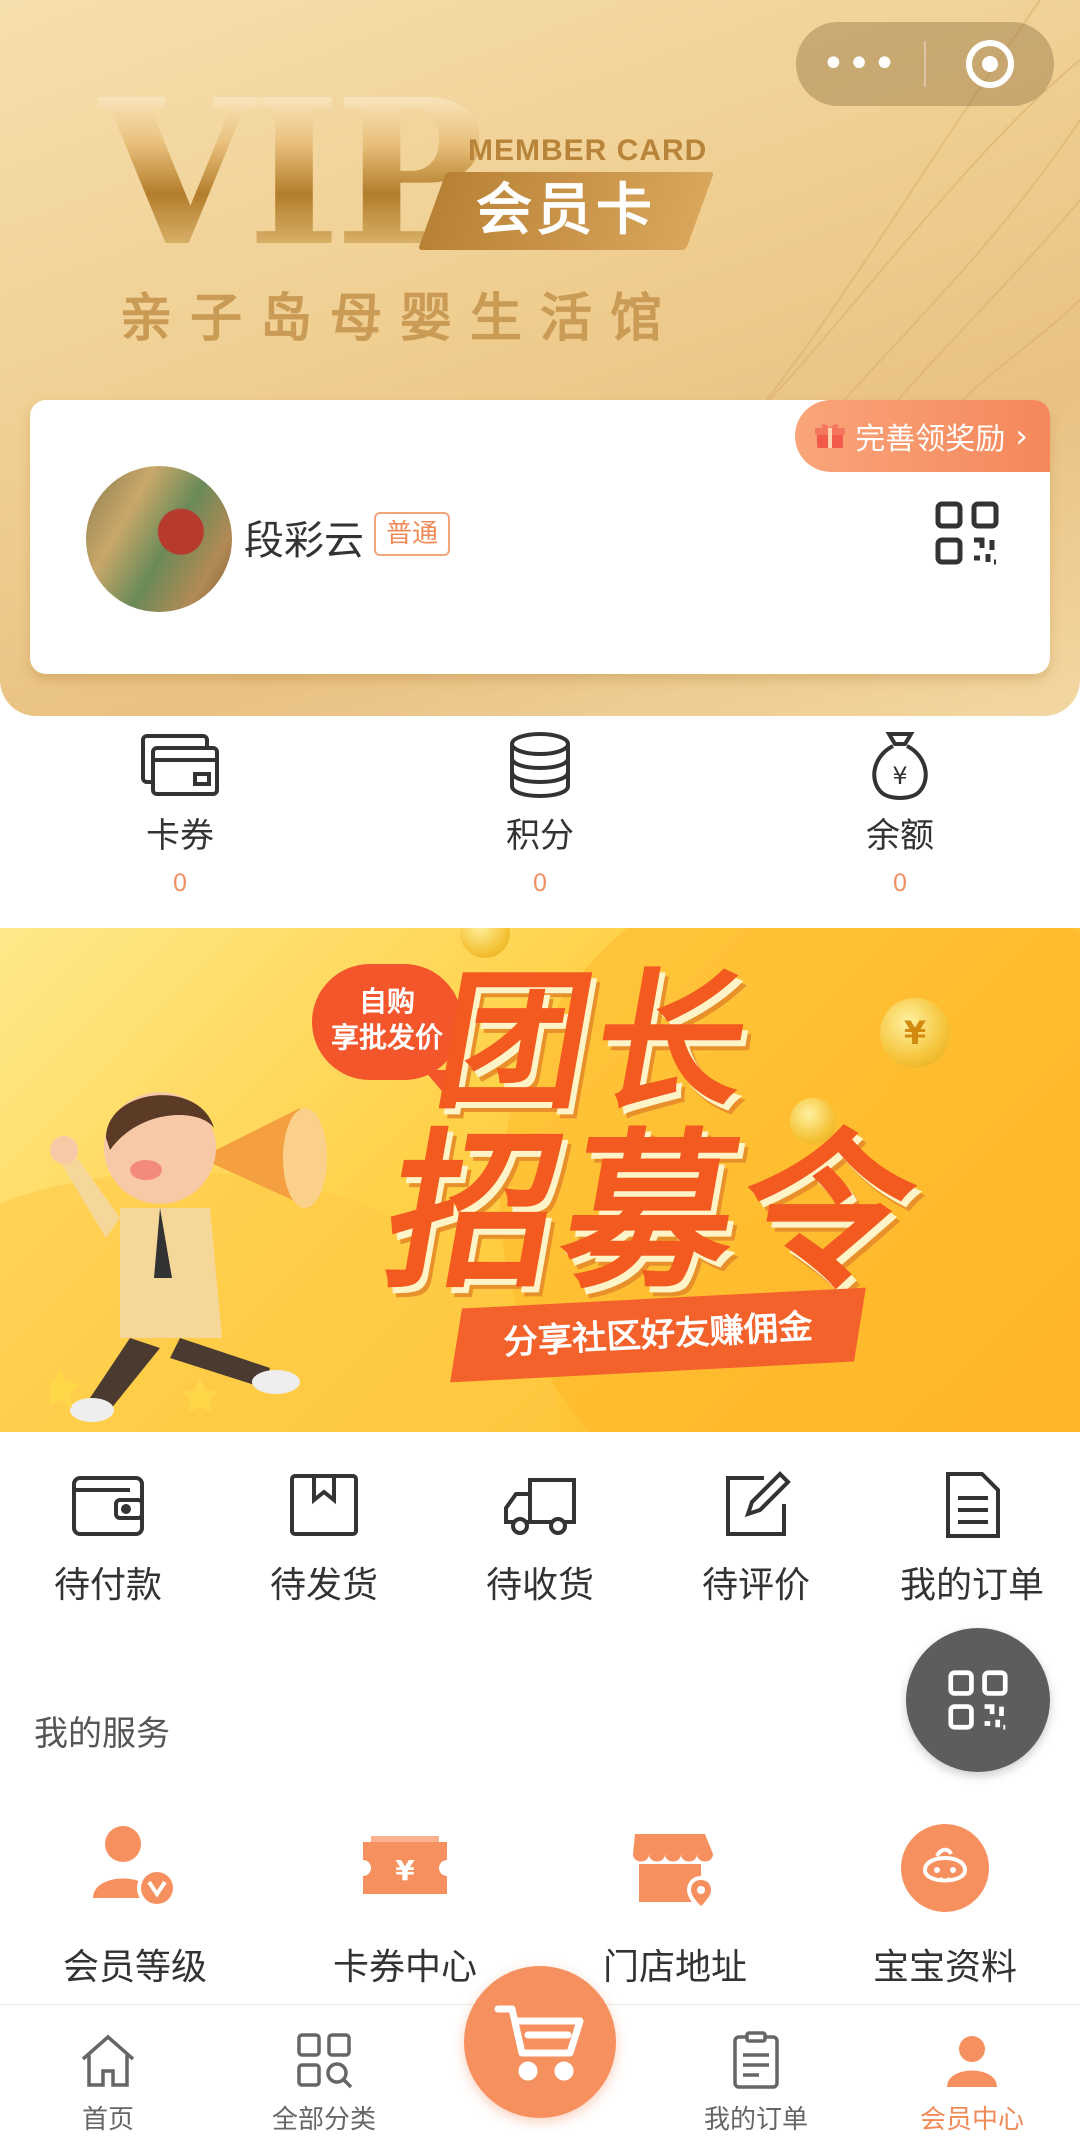  What do you see at coordinates (107, 2120) in the screenshot?
I see `tab-label: 首页` at bounding box center [107, 2120].